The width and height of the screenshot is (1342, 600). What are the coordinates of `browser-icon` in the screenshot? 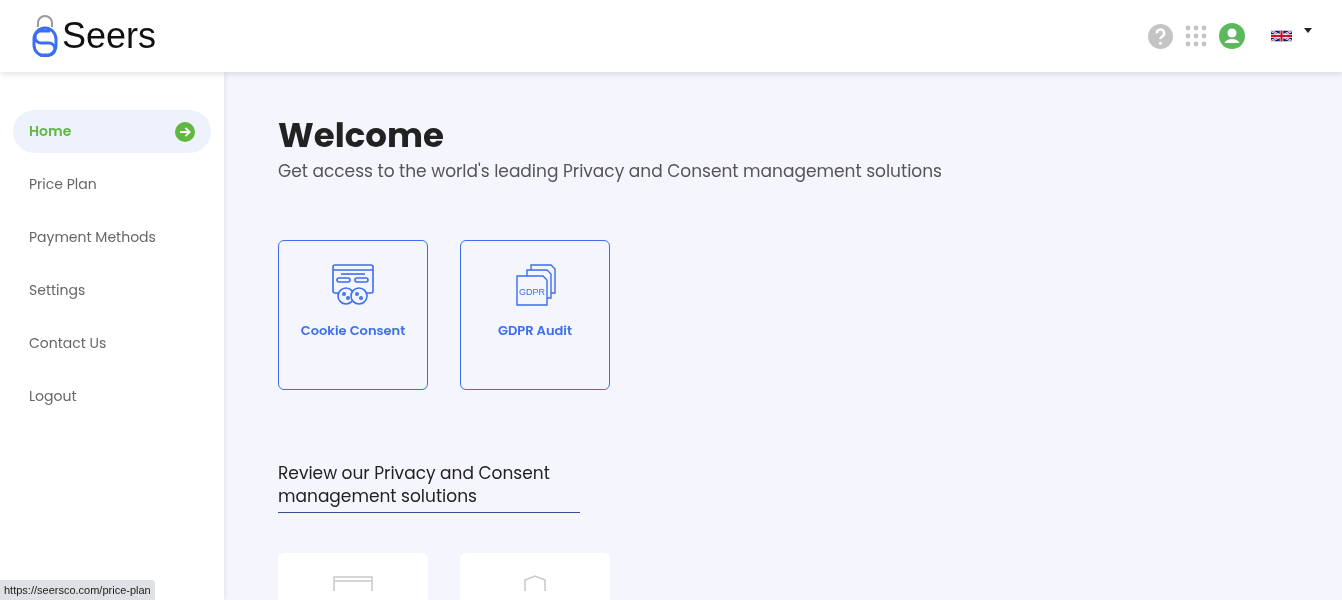 It's located at (353, 583).